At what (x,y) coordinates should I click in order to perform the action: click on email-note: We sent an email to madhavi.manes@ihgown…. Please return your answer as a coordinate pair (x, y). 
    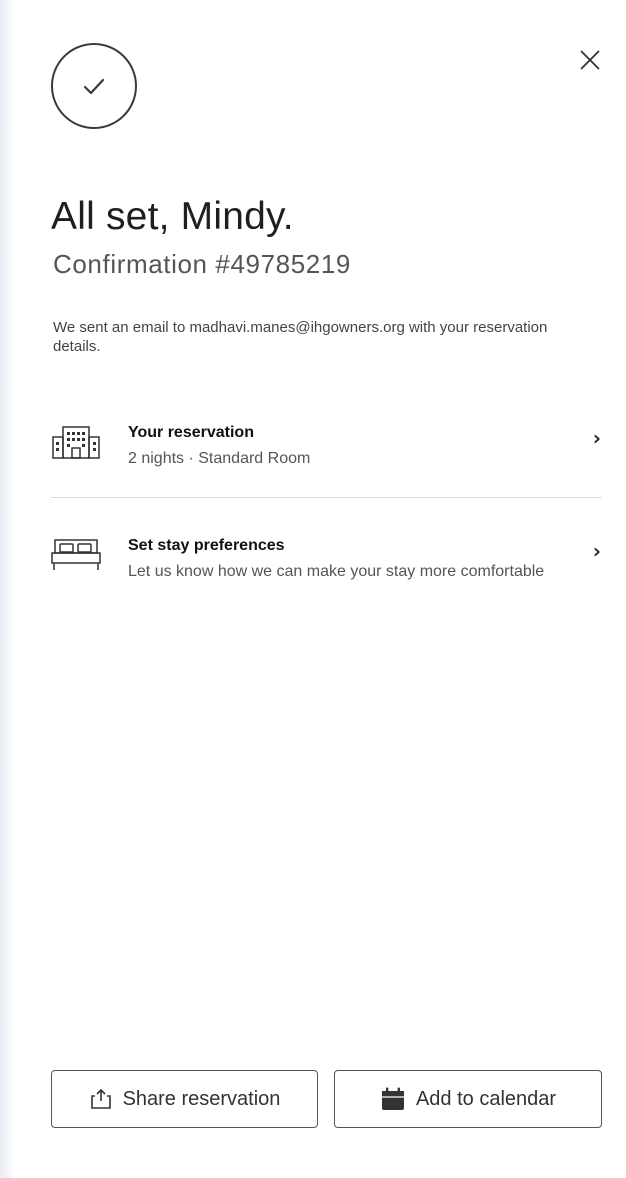
    Looking at the image, I should click on (300, 337).